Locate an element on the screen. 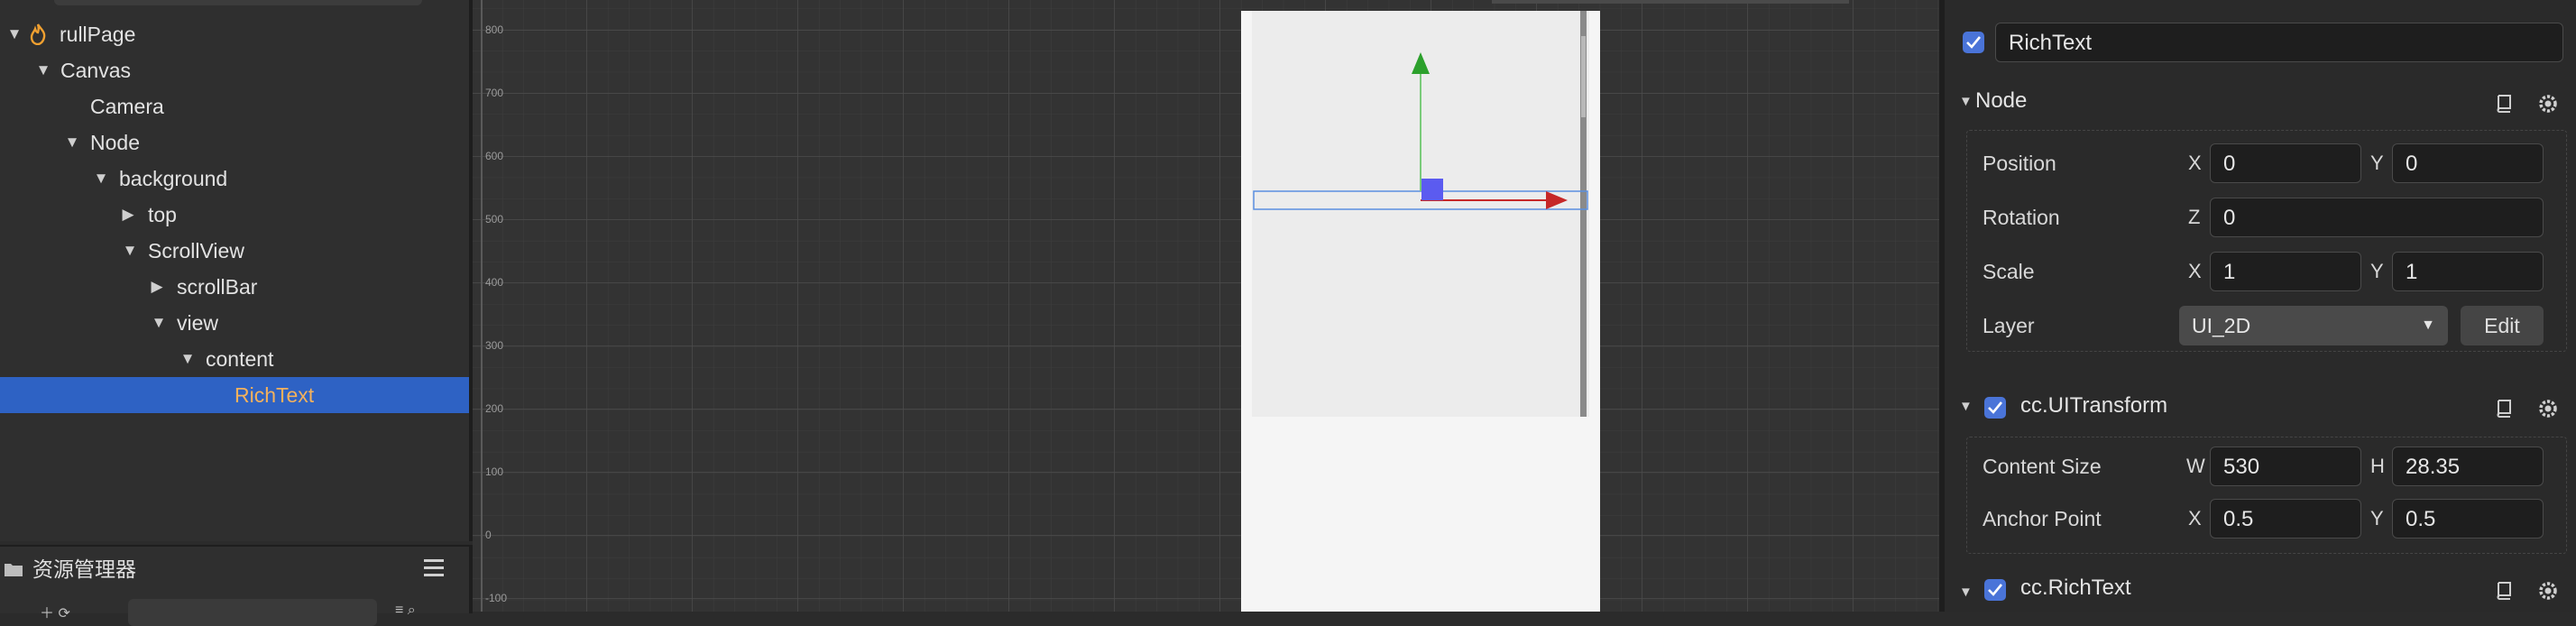 This screenshot has width=2576, height=626. ruler-label: 800 is located at coordinates (494, 29).